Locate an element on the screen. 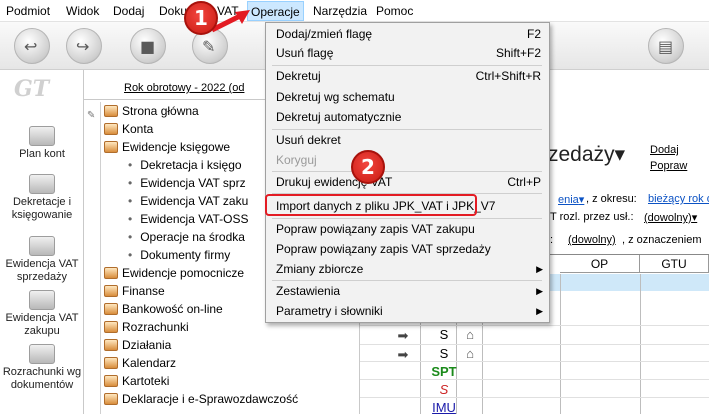  declaration-icon is located at coordinates (111, 399).